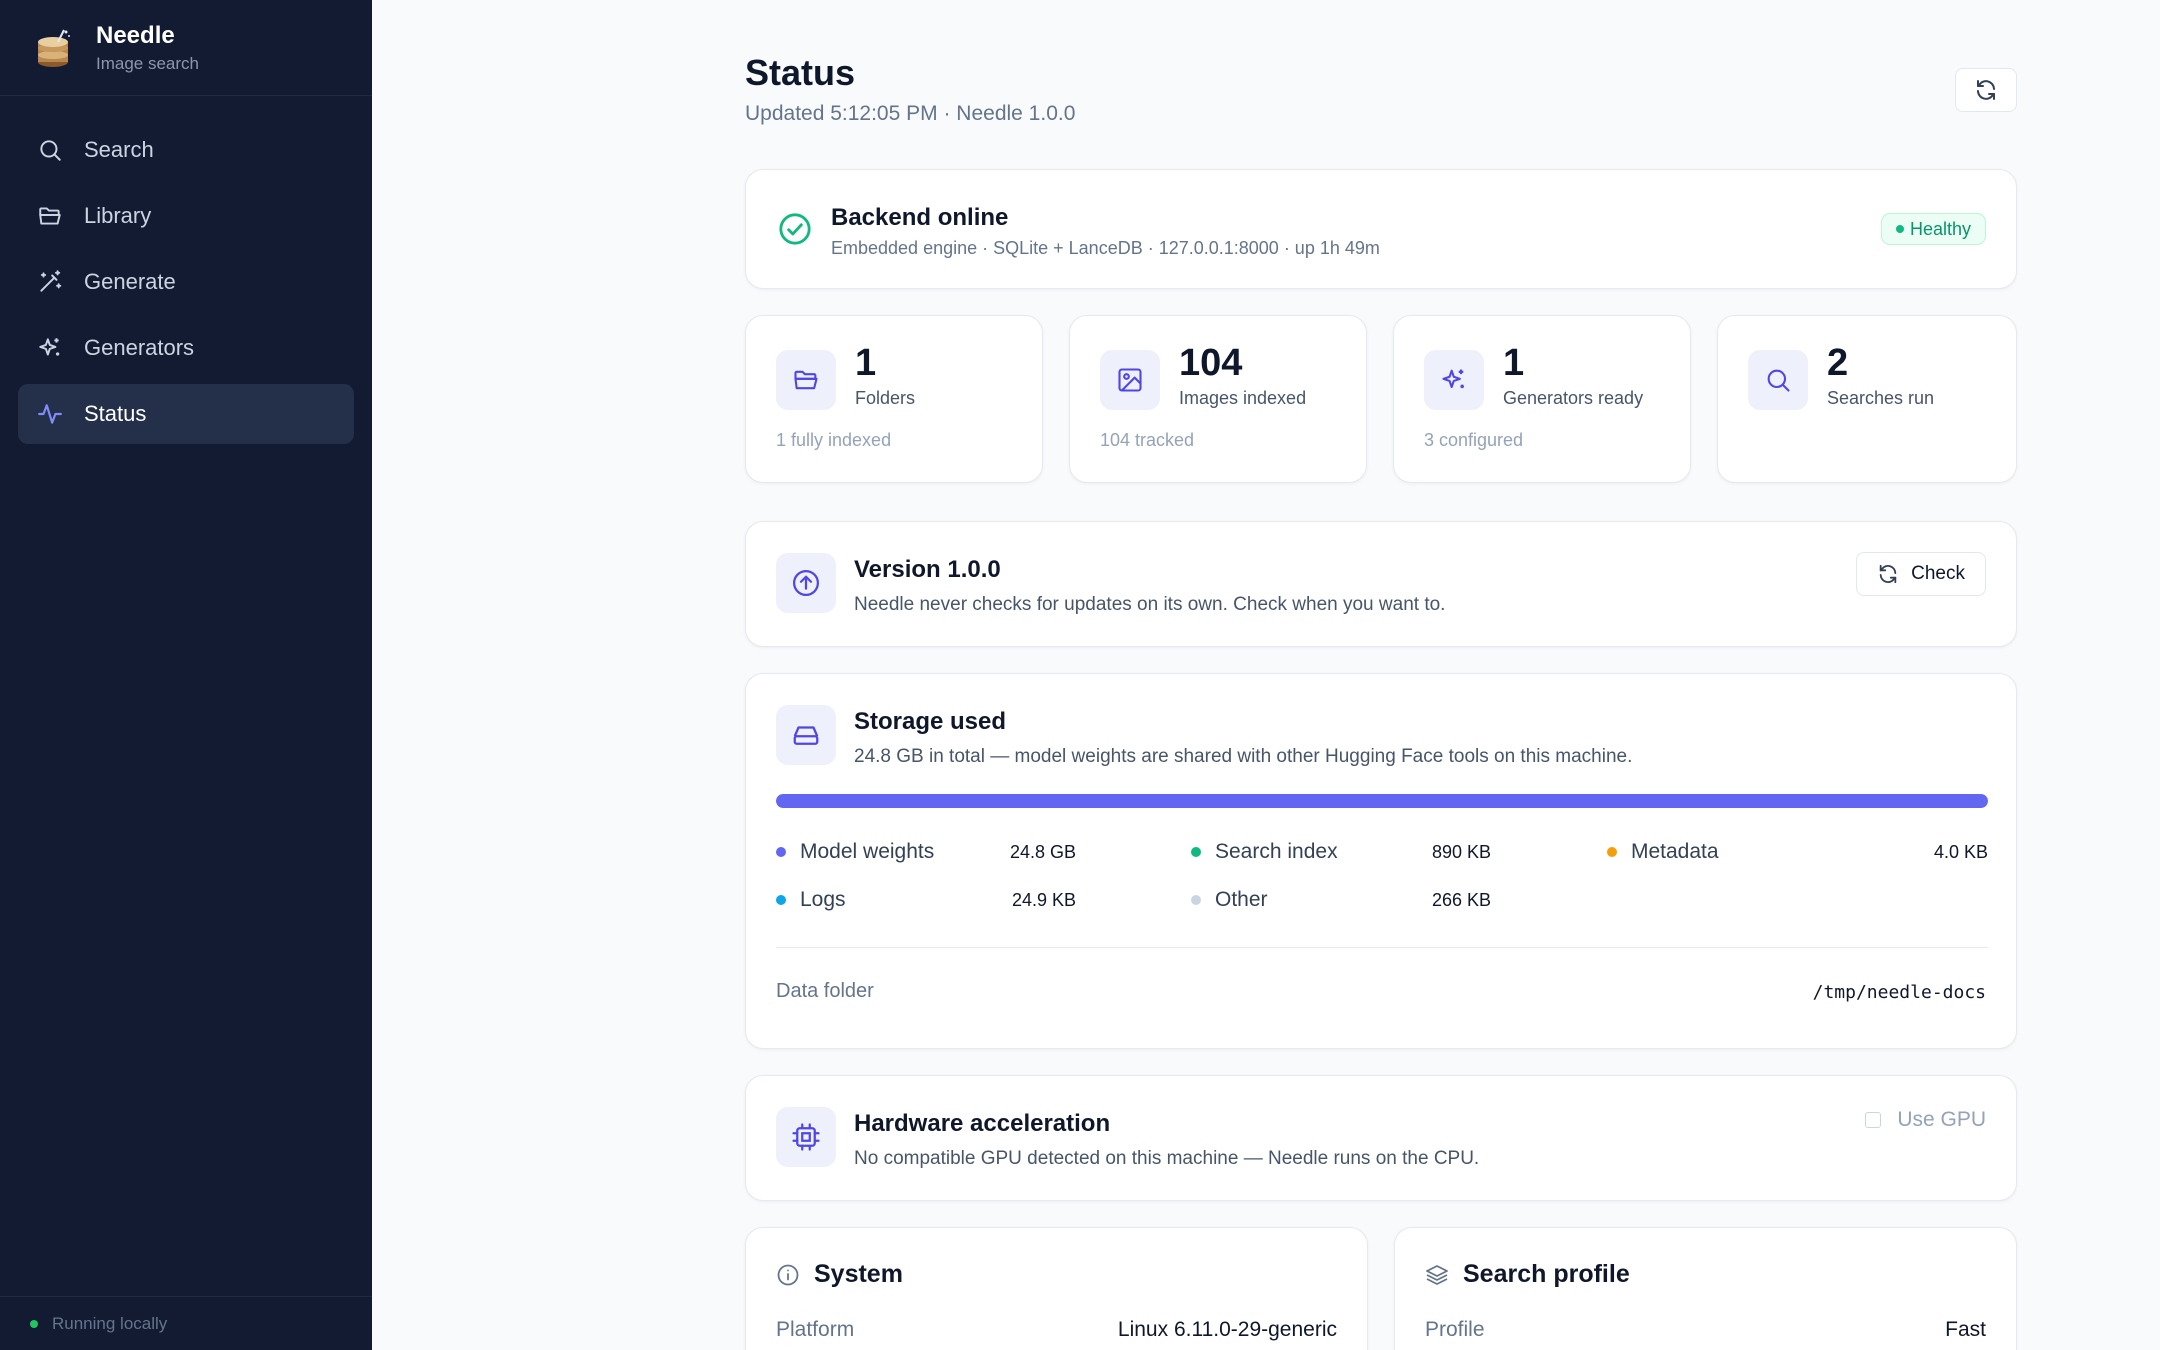  What do you see at coordinates (1938, 573) in the screenshot?
I see `check-button-label: Check` at bounding box center [1938, 573].